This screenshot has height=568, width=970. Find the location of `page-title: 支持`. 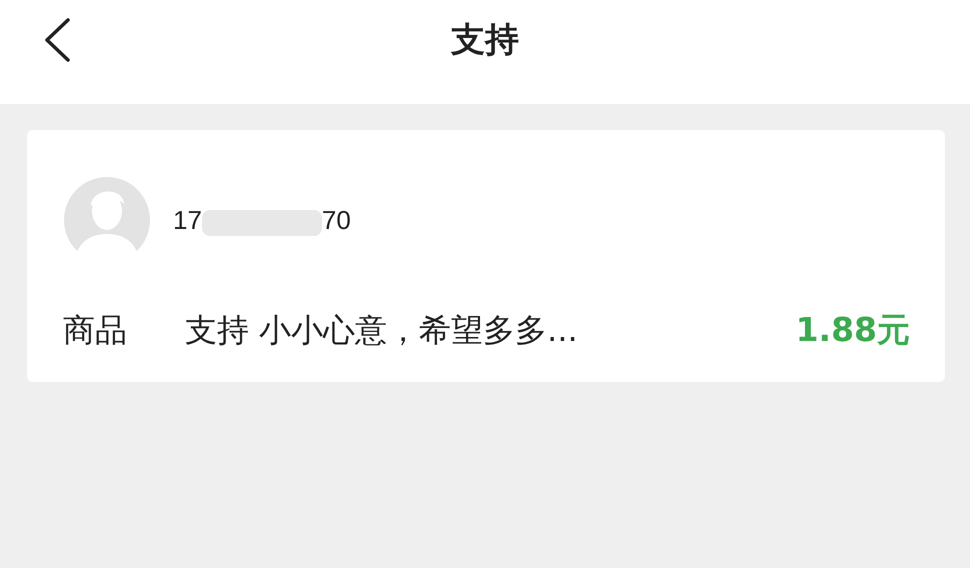

page-title: 支持 is located at coordinates (485, 40).